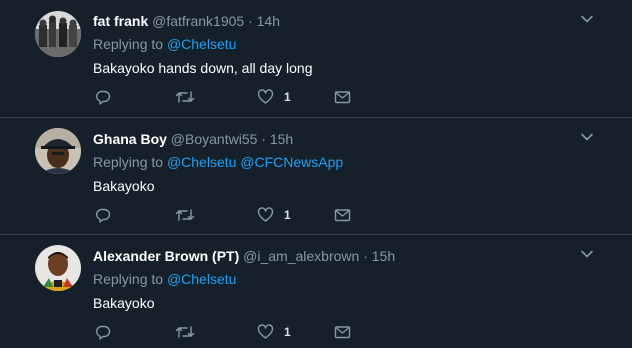 Image resolution: width=632 pixels, height=348 pixels. I want to click on tweet-header: Ghana Boy @Boyantwi55 · 15h, so click(193, 139).